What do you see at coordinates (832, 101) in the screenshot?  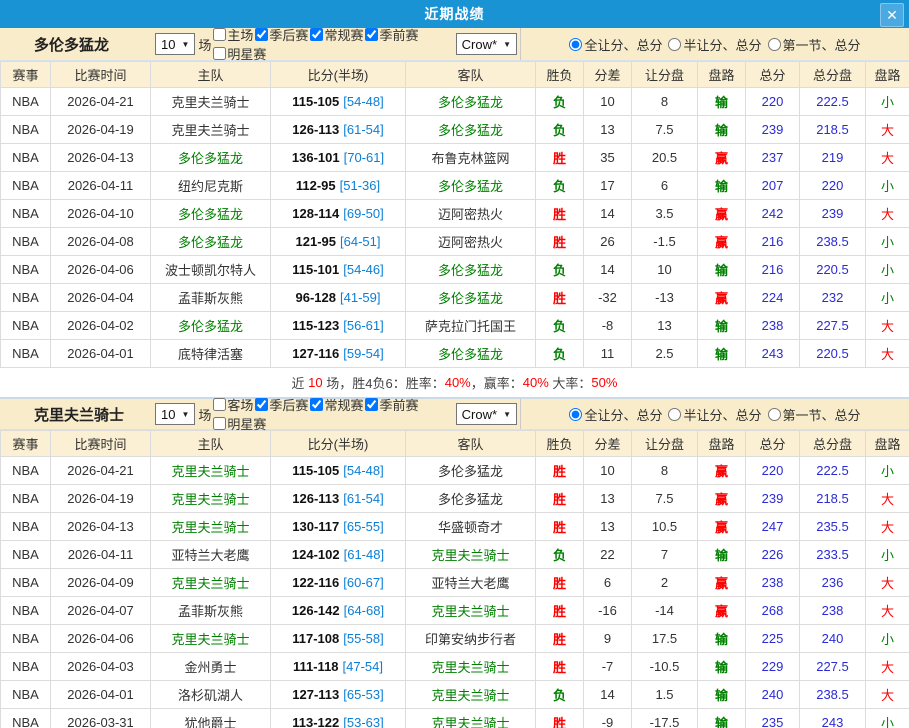 I see `total-line-cell: 222.5` at bounding box center [832, 101].